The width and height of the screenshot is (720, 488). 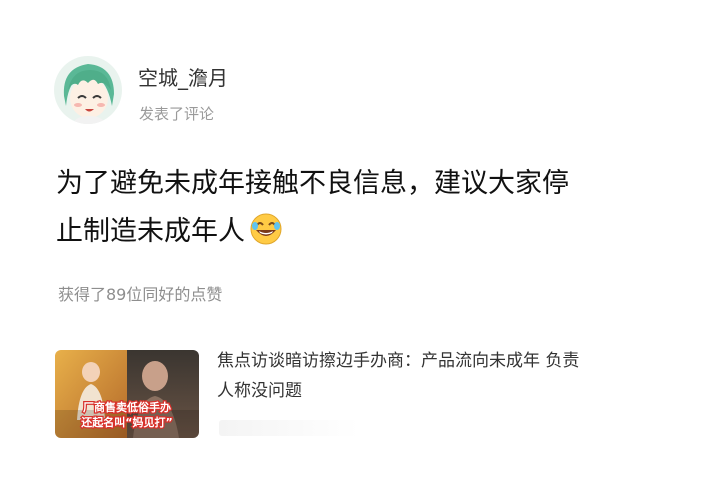 I want to click on article-title: 焦点访谈暗访擦边手办商：产品流向未成年 负责 人称没问题, so click(x=447, y=376).